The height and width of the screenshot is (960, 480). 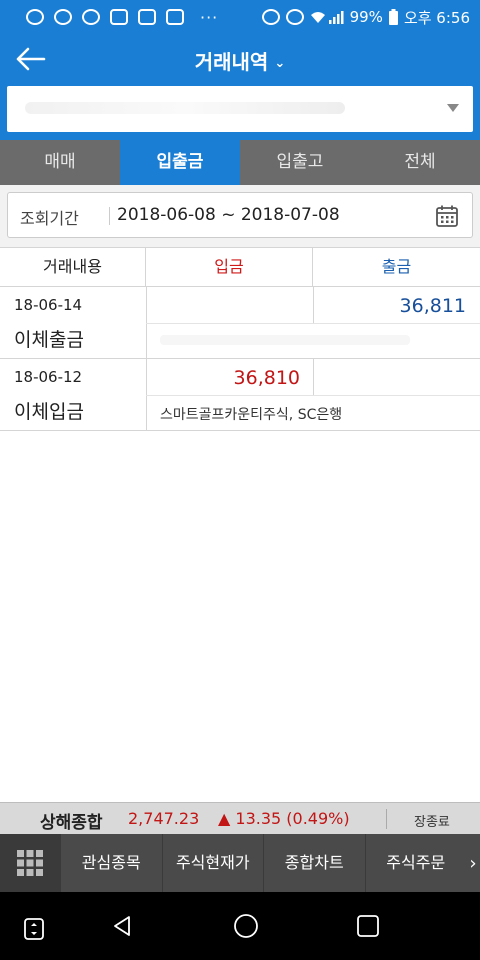 What do you see at coordinates (30, 863) in the screenshot?
I see `grid-menu-icon` at bounding box center [30, 863].